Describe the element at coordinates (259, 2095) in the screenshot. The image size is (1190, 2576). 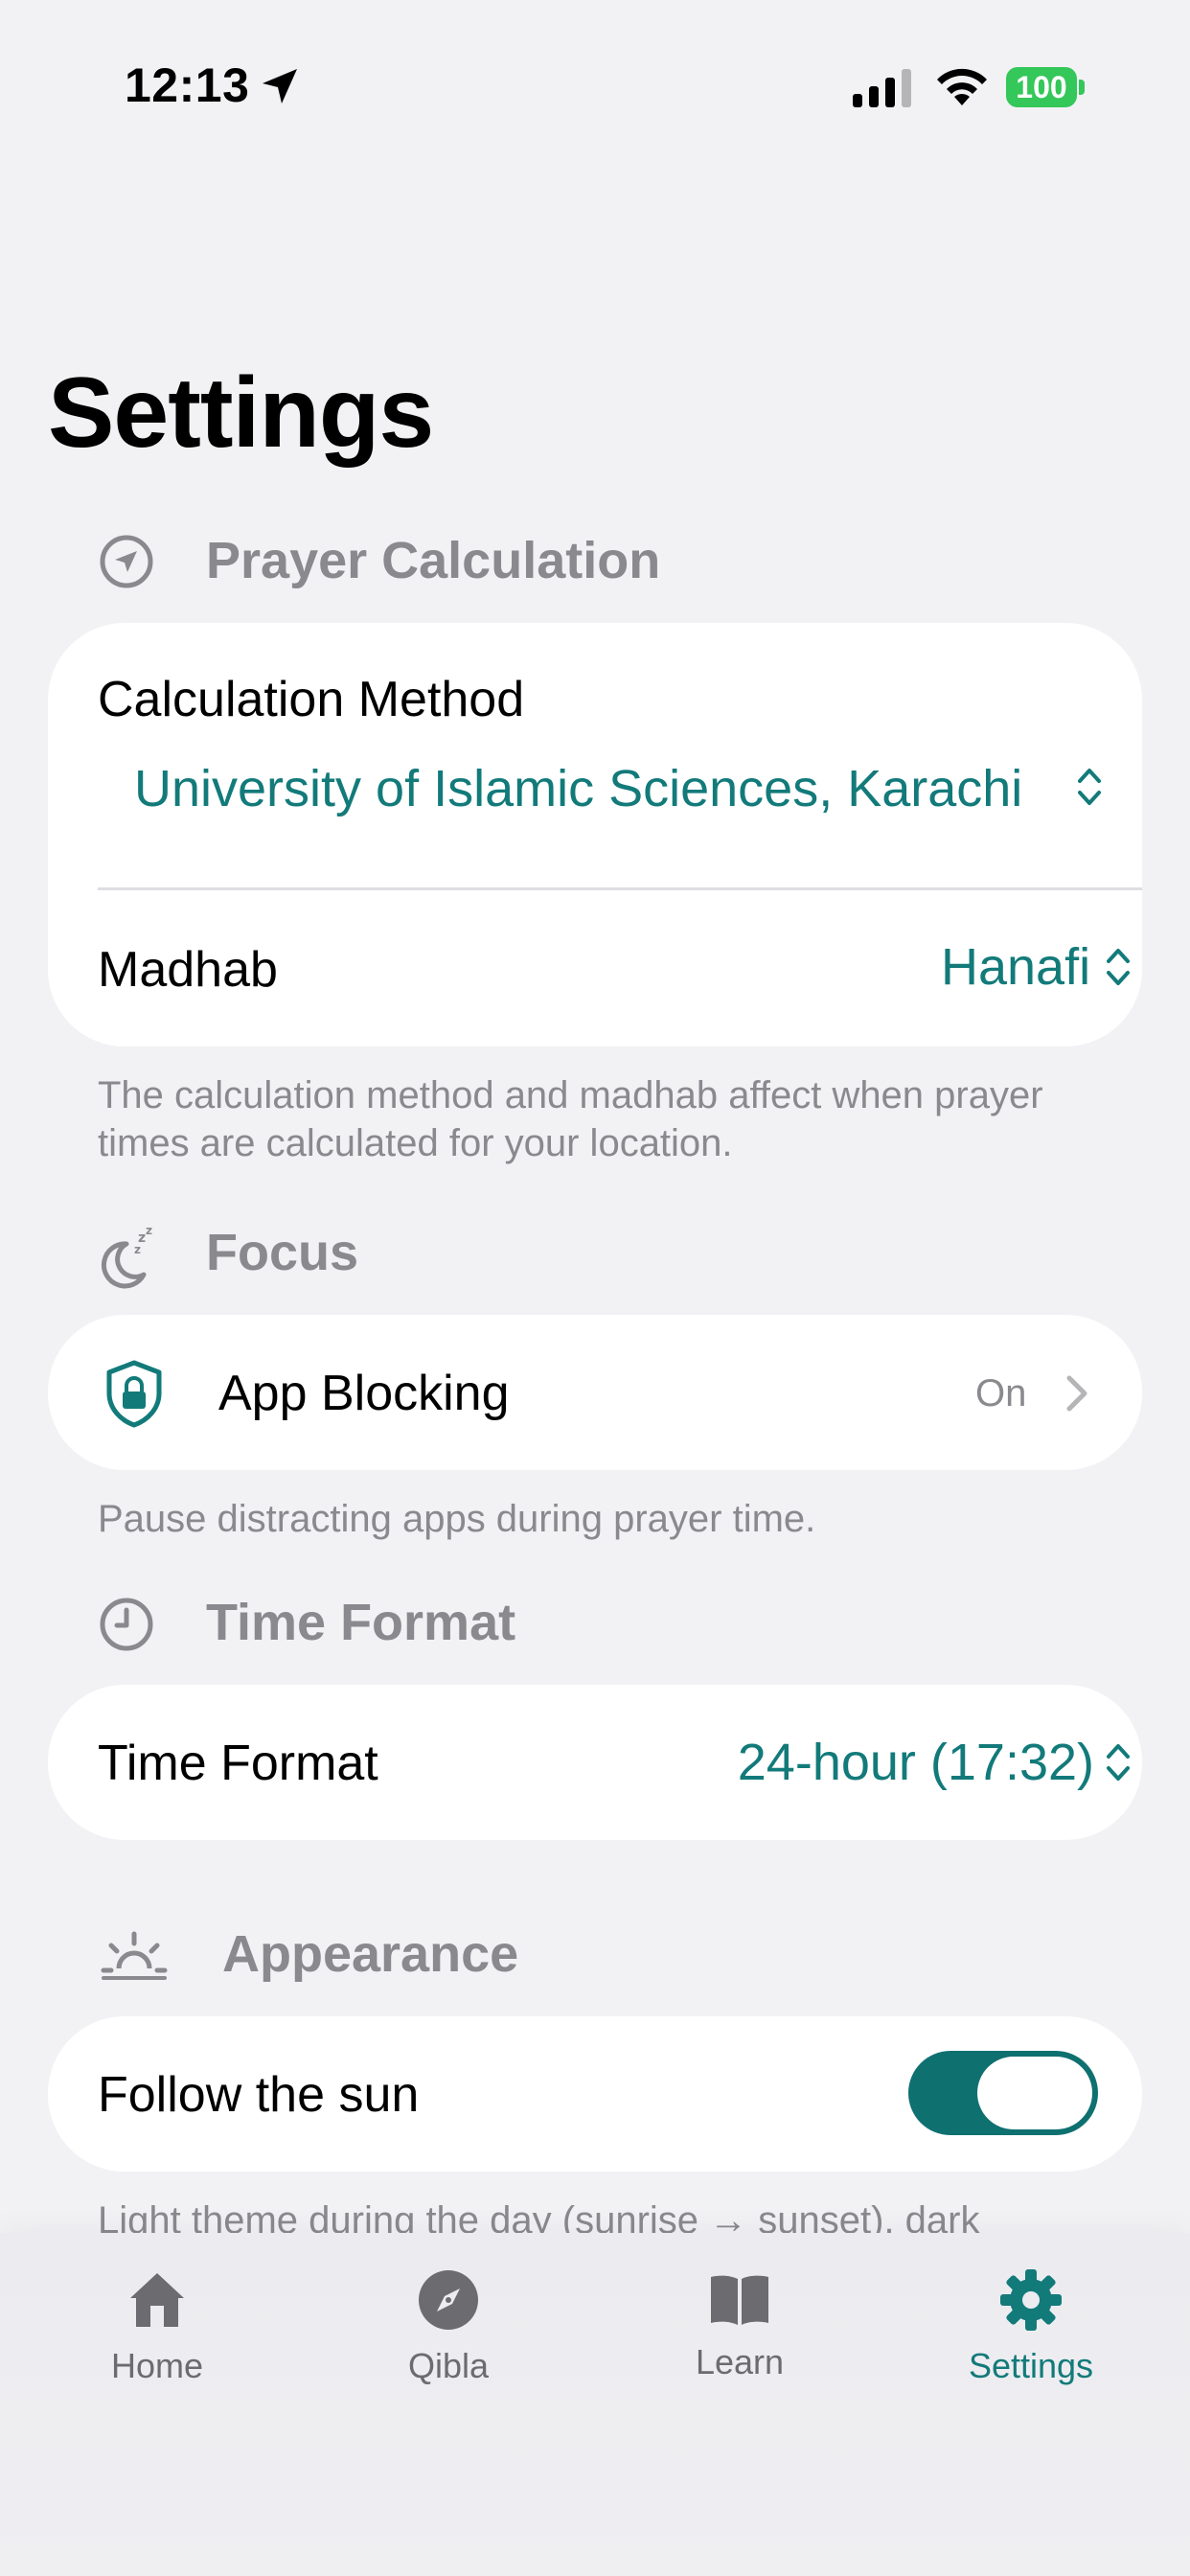
I see `follow-sun-label: Follow the sun` at that location.